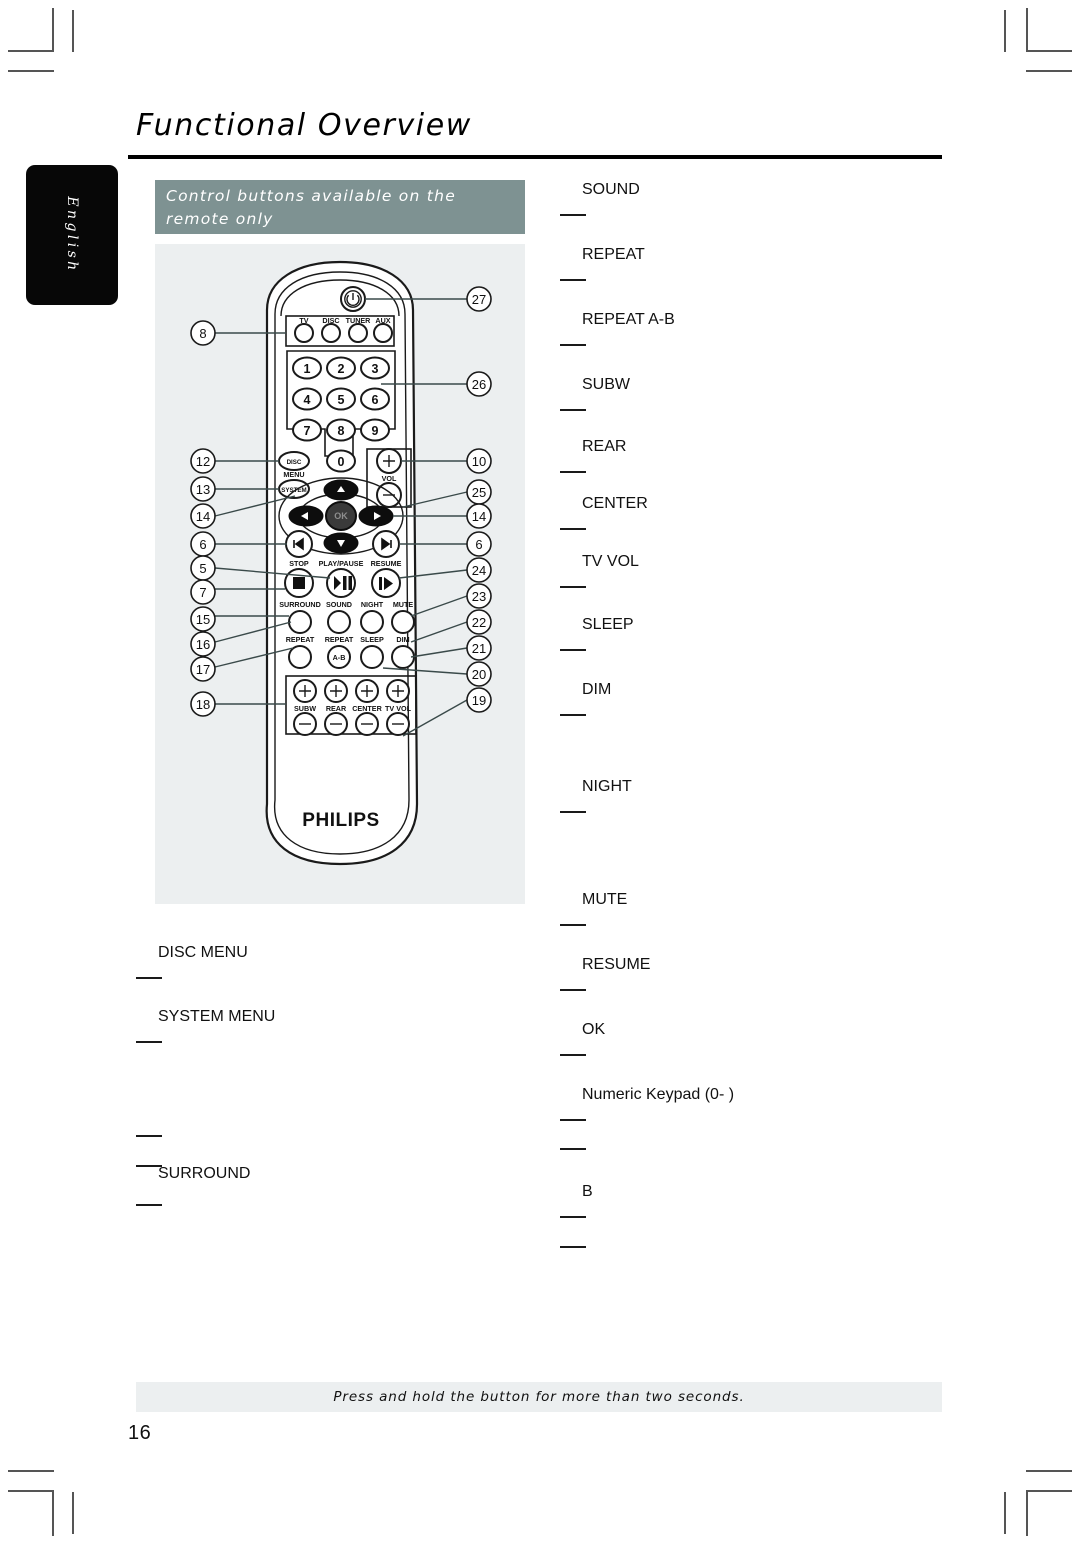 The image size is (1080, 1544). I want to click on right-column-item-label: TV VOL, so click(610, 561).